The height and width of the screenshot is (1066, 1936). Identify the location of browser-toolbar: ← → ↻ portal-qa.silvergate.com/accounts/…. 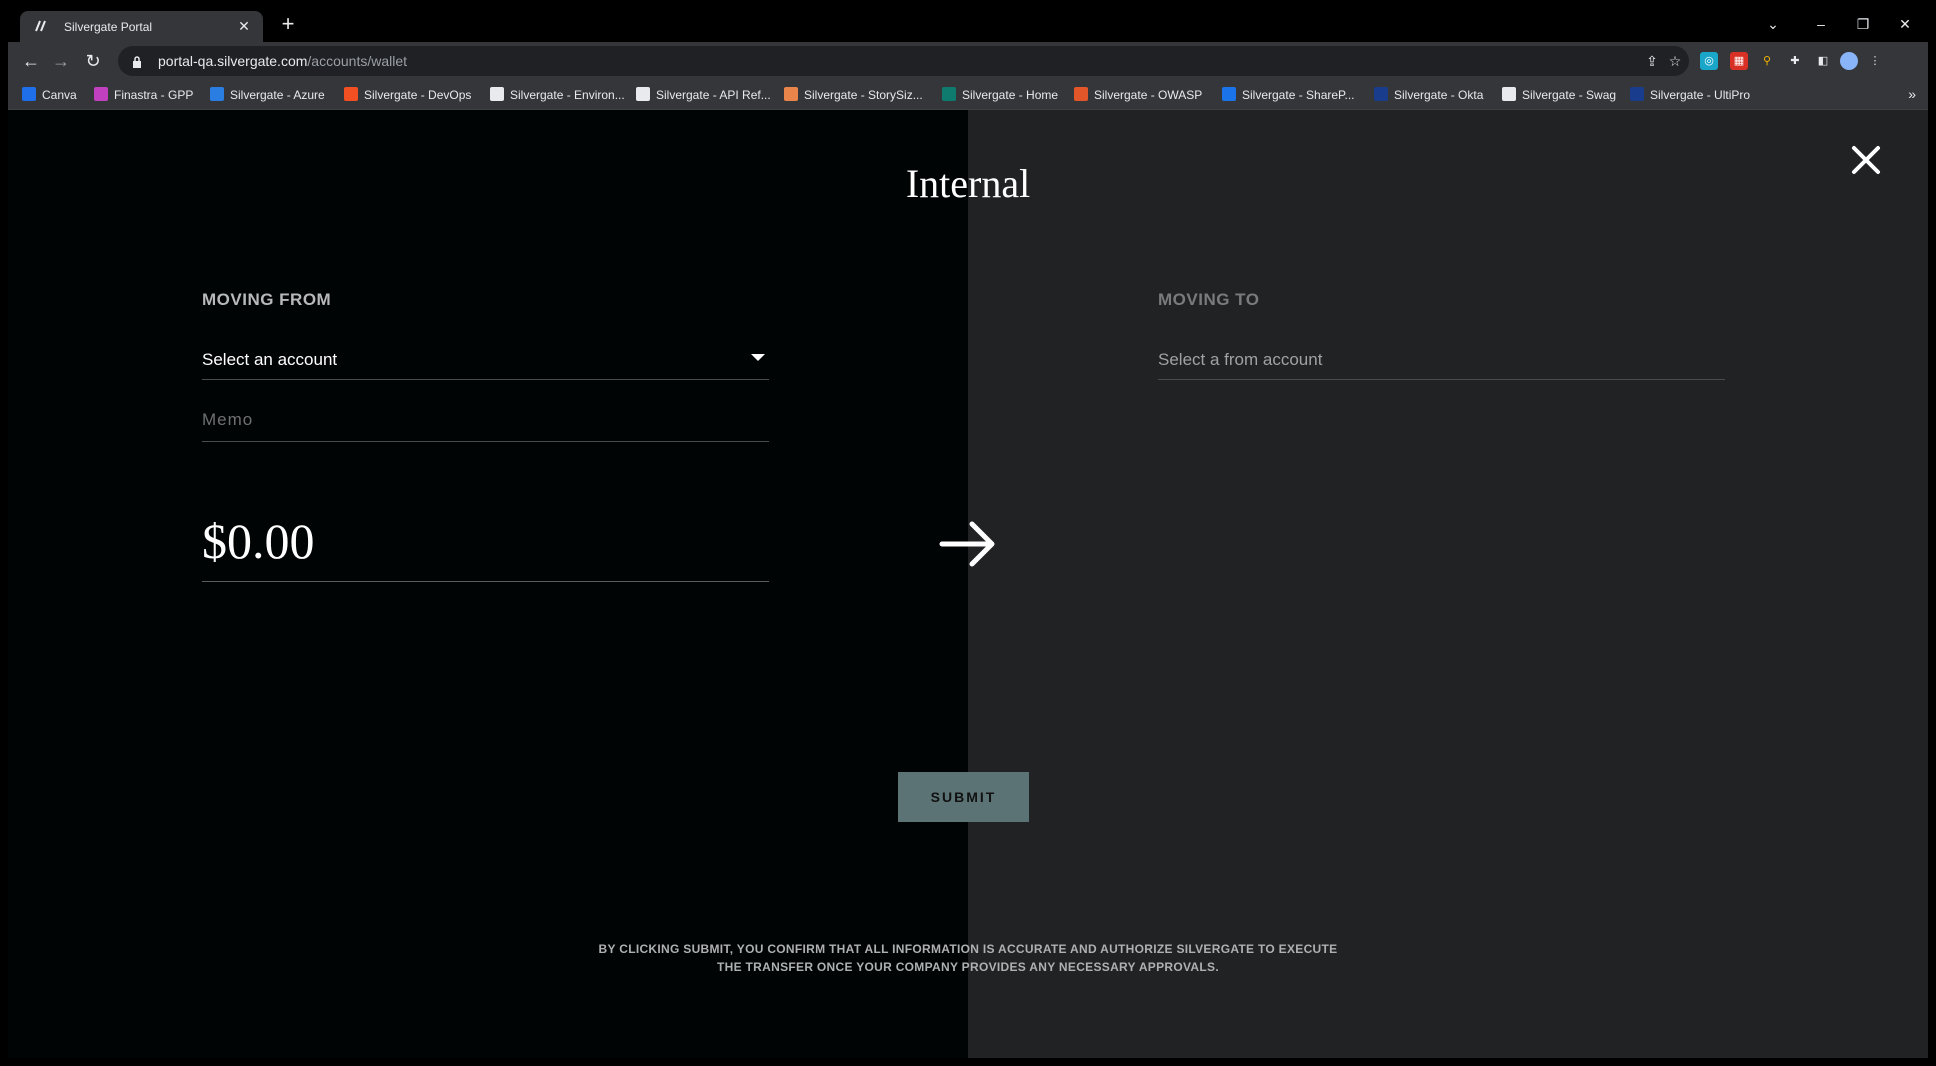
(968, 61).